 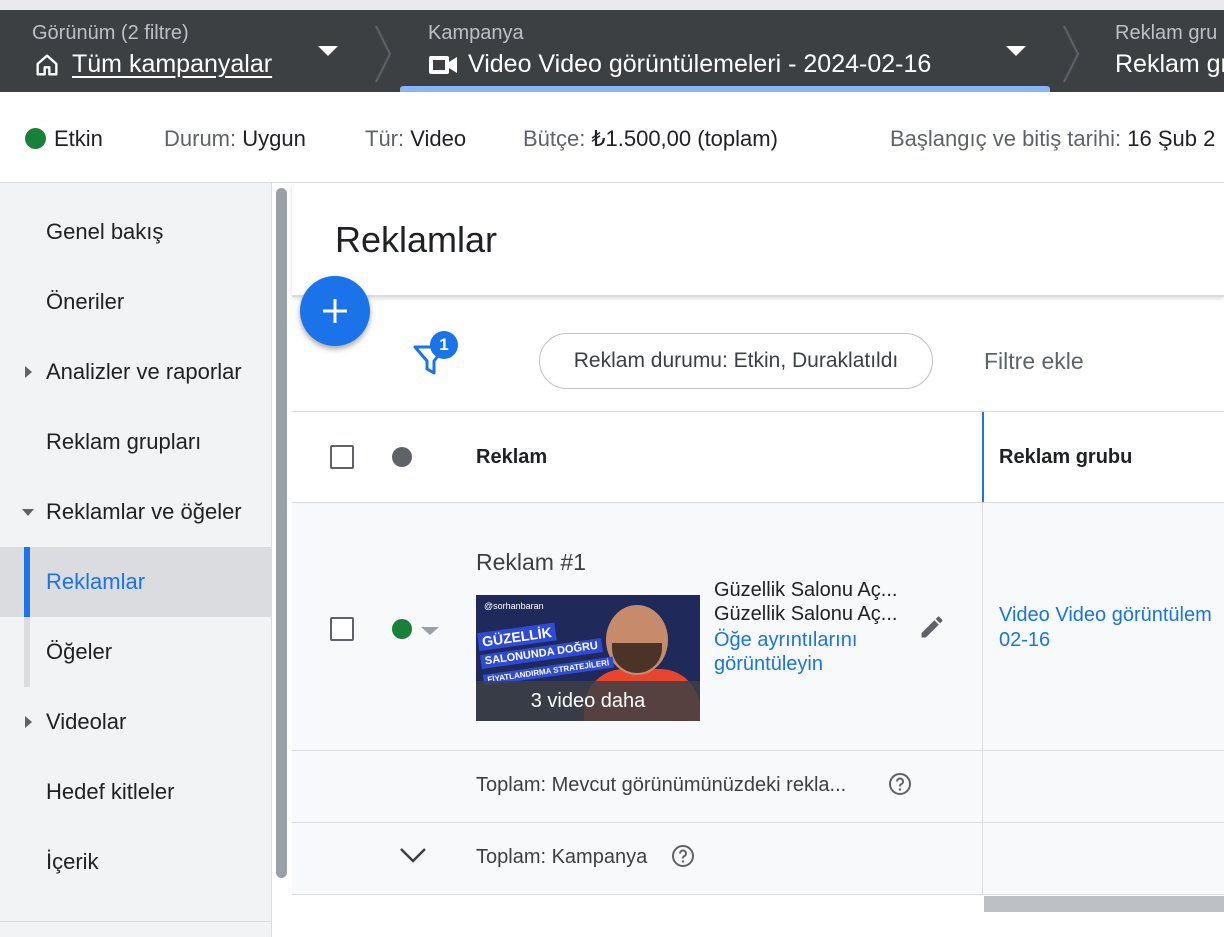 What do you see at coordinates (562, 857) in the screenshot?
I see `total-campaign-label: Toplam: Kampanya` at bounding box center [562, 857].